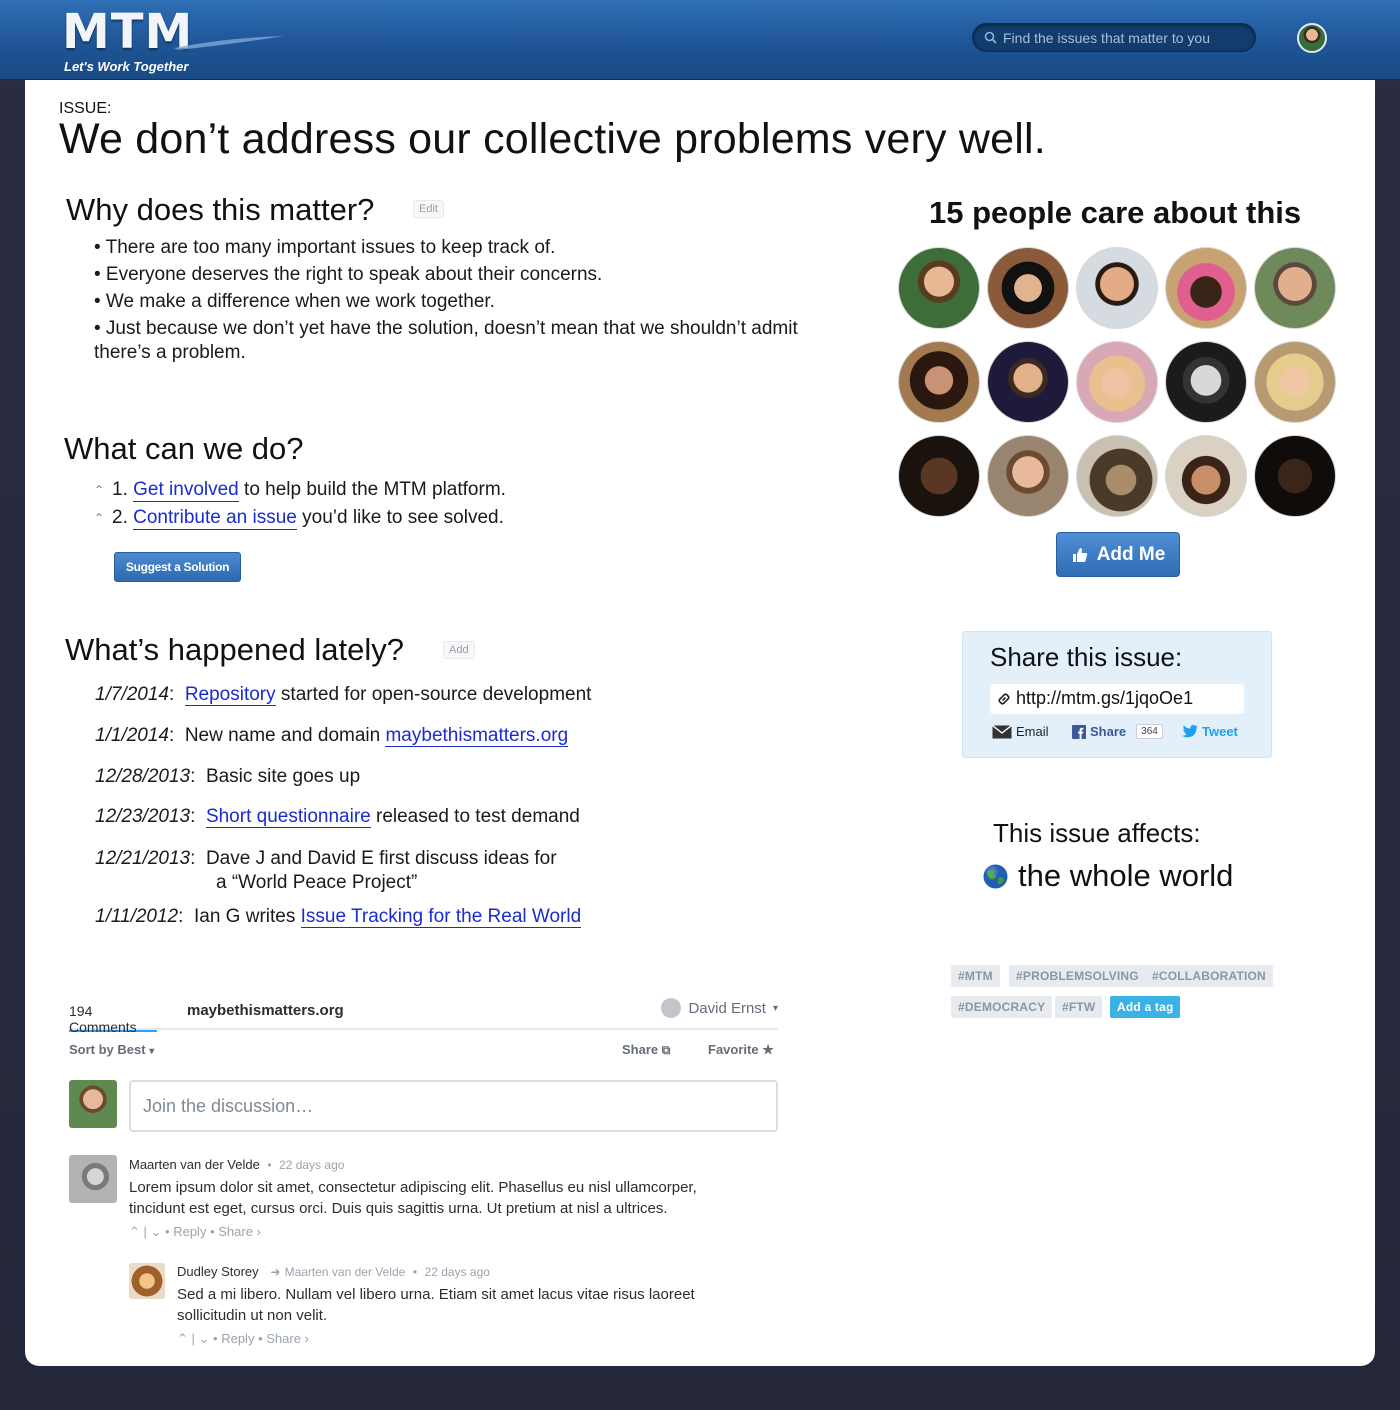  Describe the element at coordinates (1312, 38) in the screenshot. I see `user-avatar` at that location.